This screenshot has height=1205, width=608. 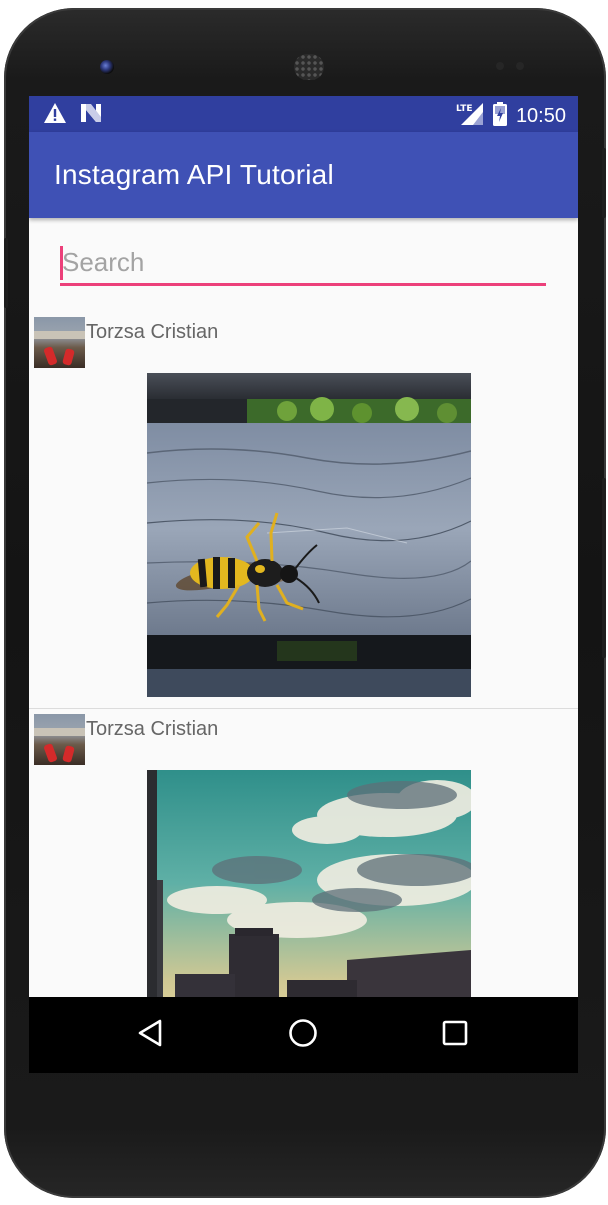 I want to click on status-bar: LTE 10:50, so click(x=303, y=114).